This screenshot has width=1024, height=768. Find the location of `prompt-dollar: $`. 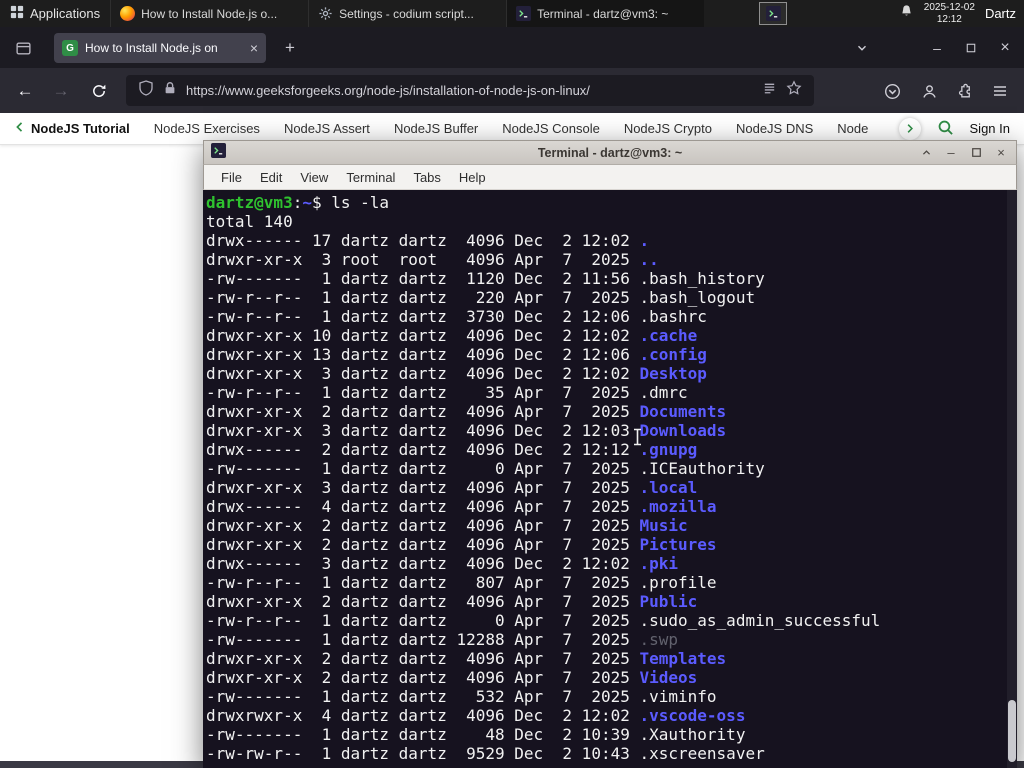

prompt-dollar: $ is located at coordinates (321, 202).